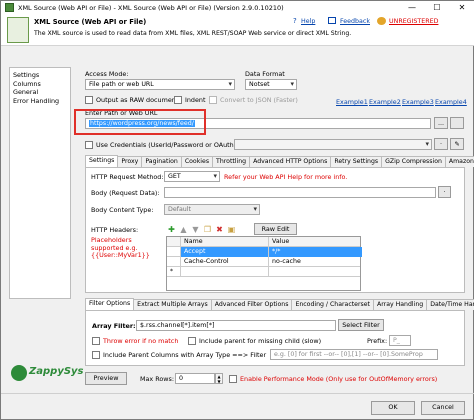  I want to click on tab-encoding: Encoding / Characterset, so click(332, 304).